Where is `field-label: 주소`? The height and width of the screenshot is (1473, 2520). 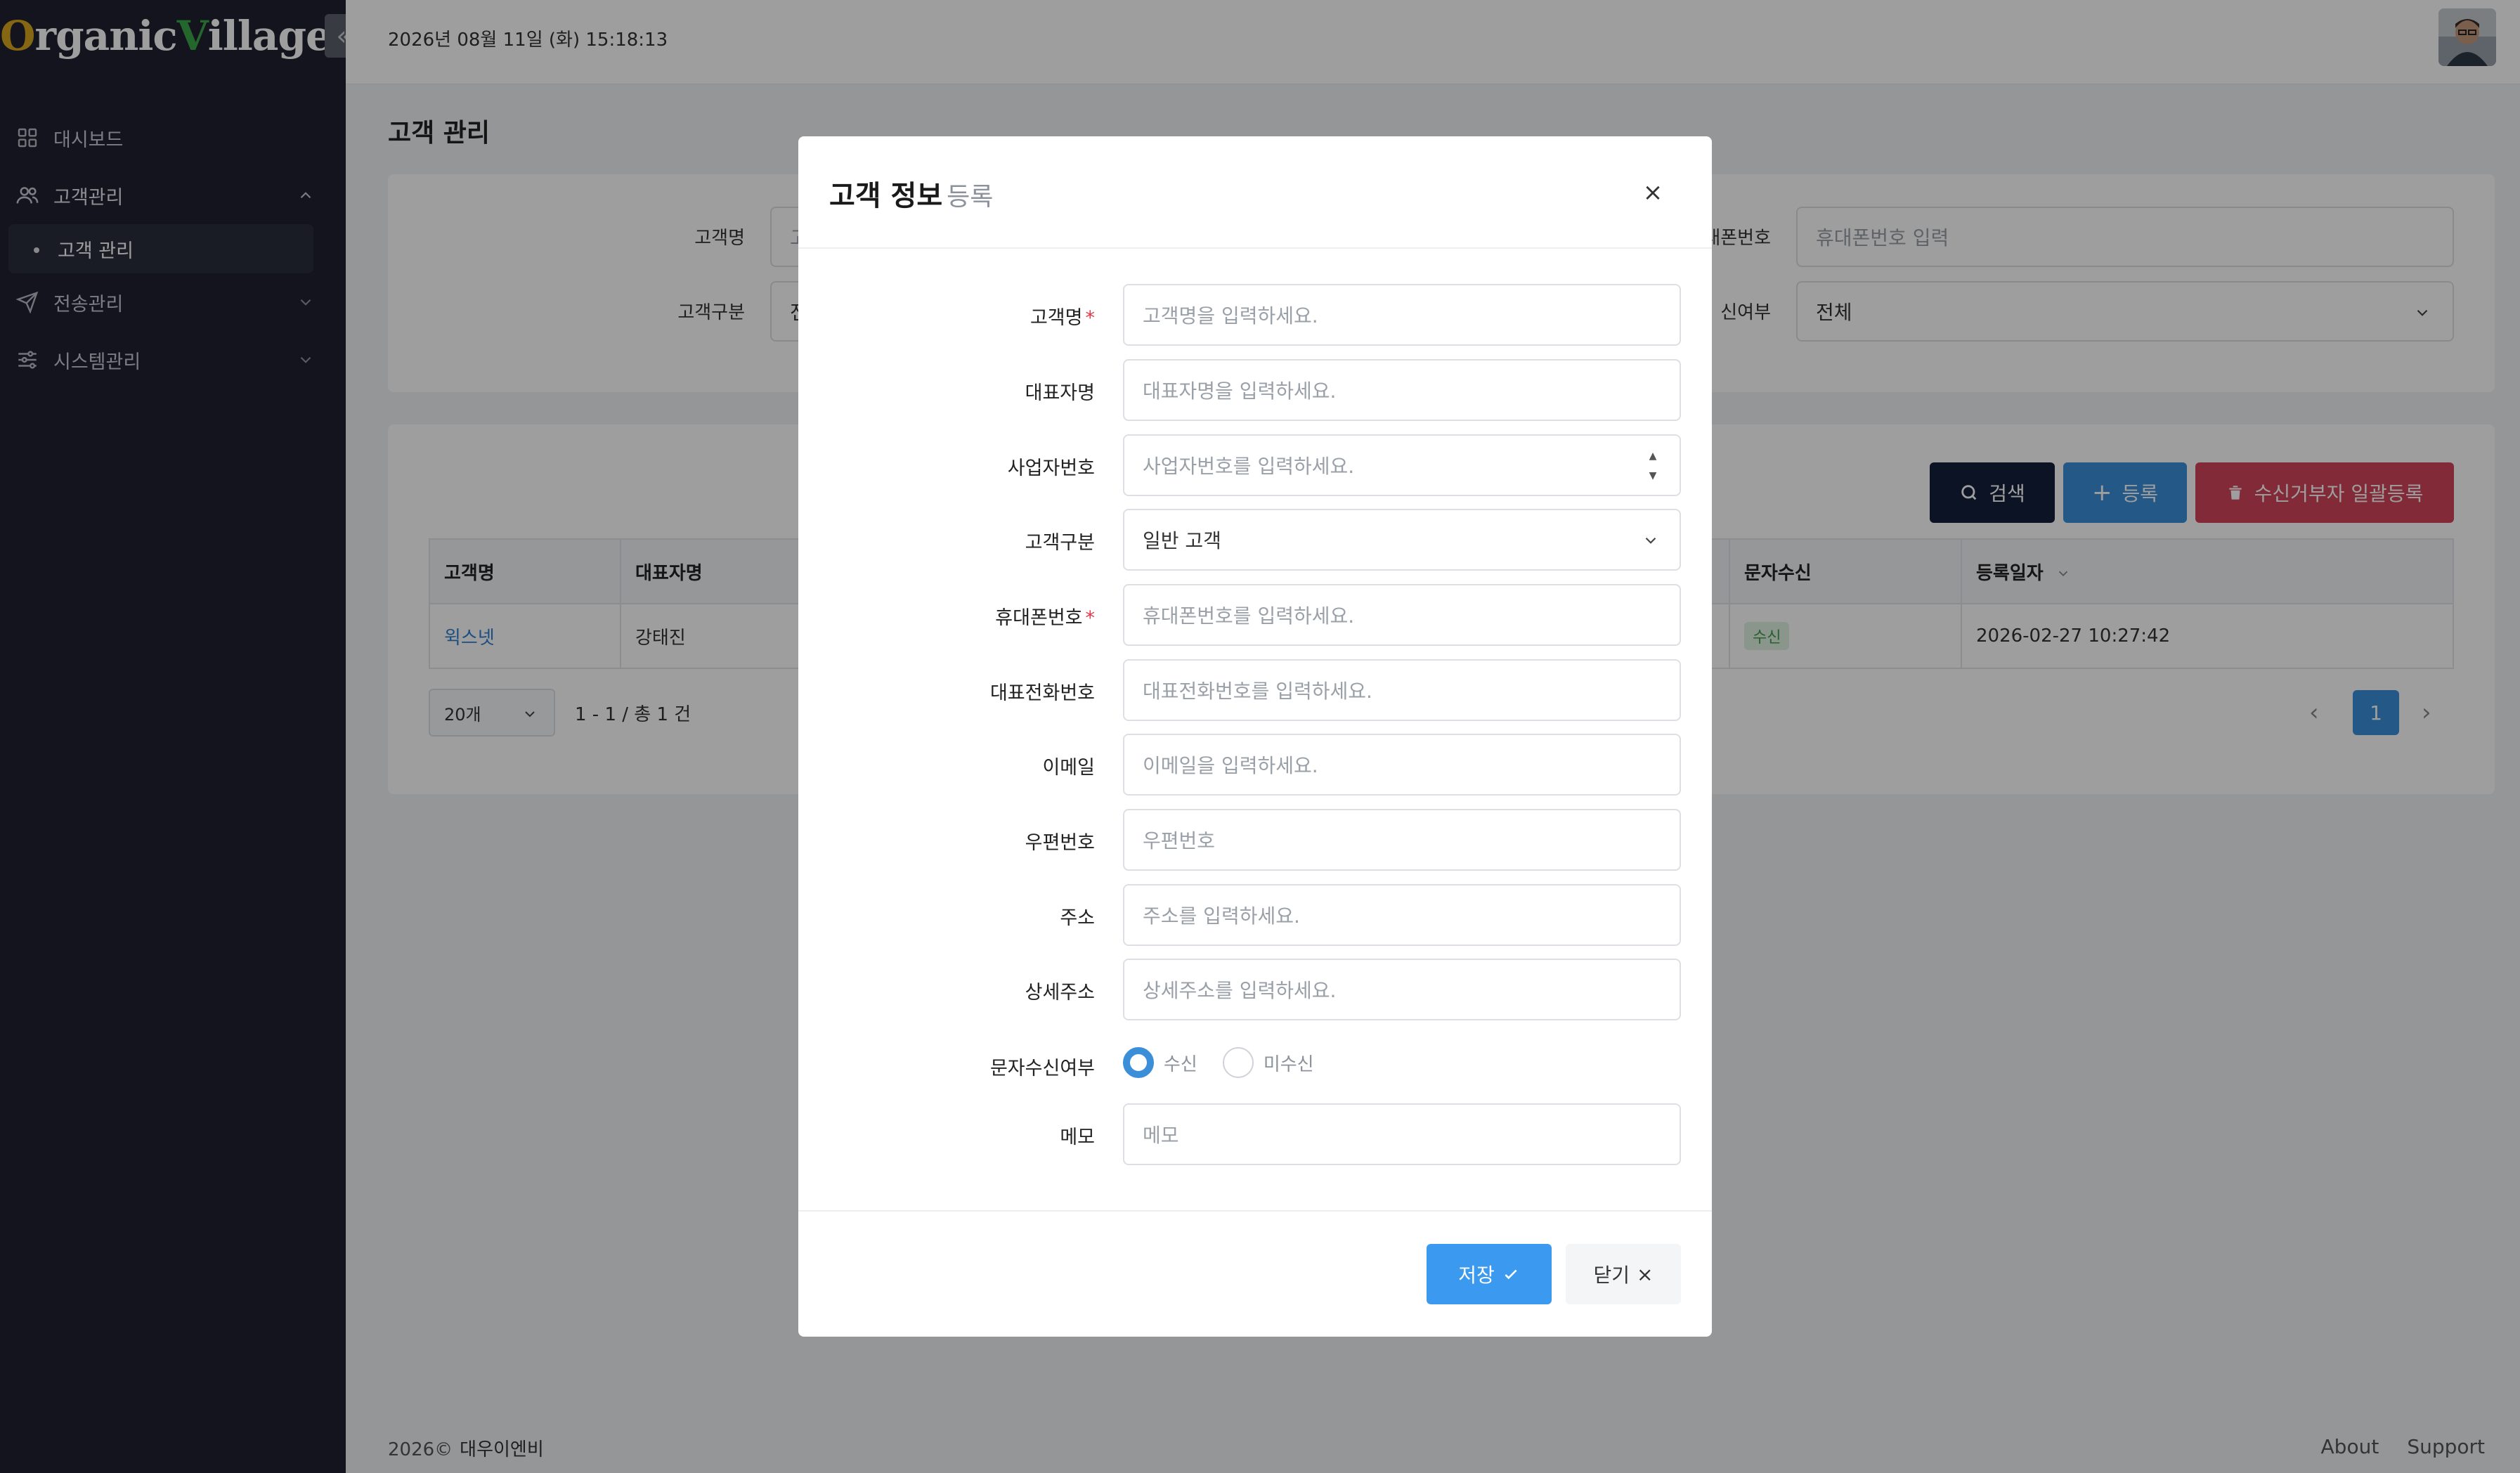 field-label: 주소 is located at coordinates (1077, 918).